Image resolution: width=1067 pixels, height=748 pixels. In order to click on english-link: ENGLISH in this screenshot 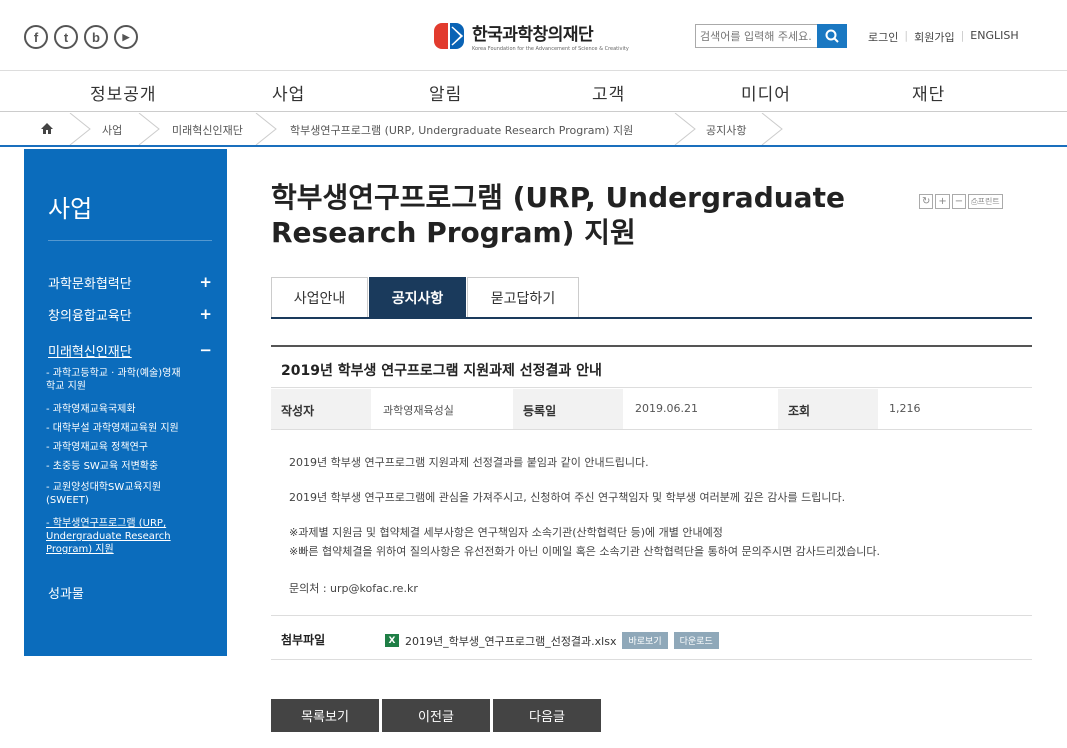, I will do `click(994, 37)`.